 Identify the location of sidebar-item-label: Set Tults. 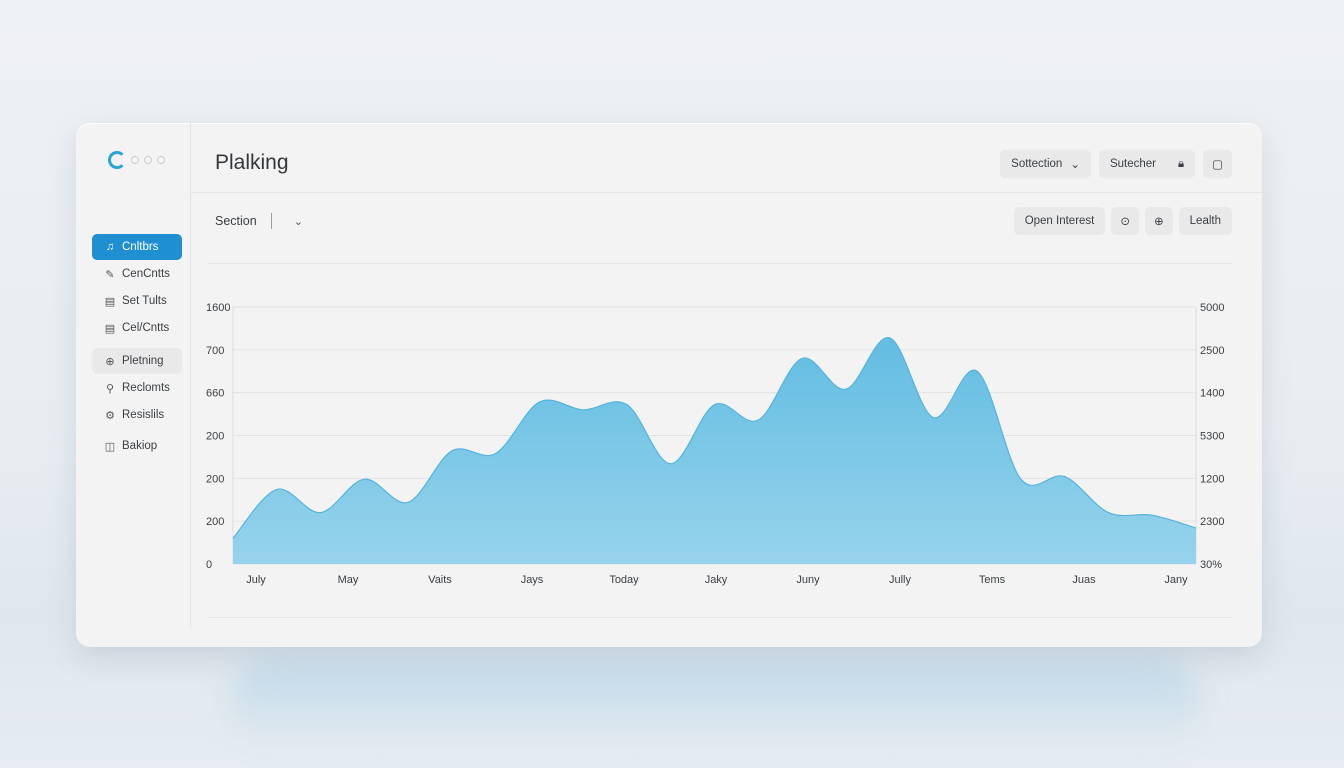
(144, 301).